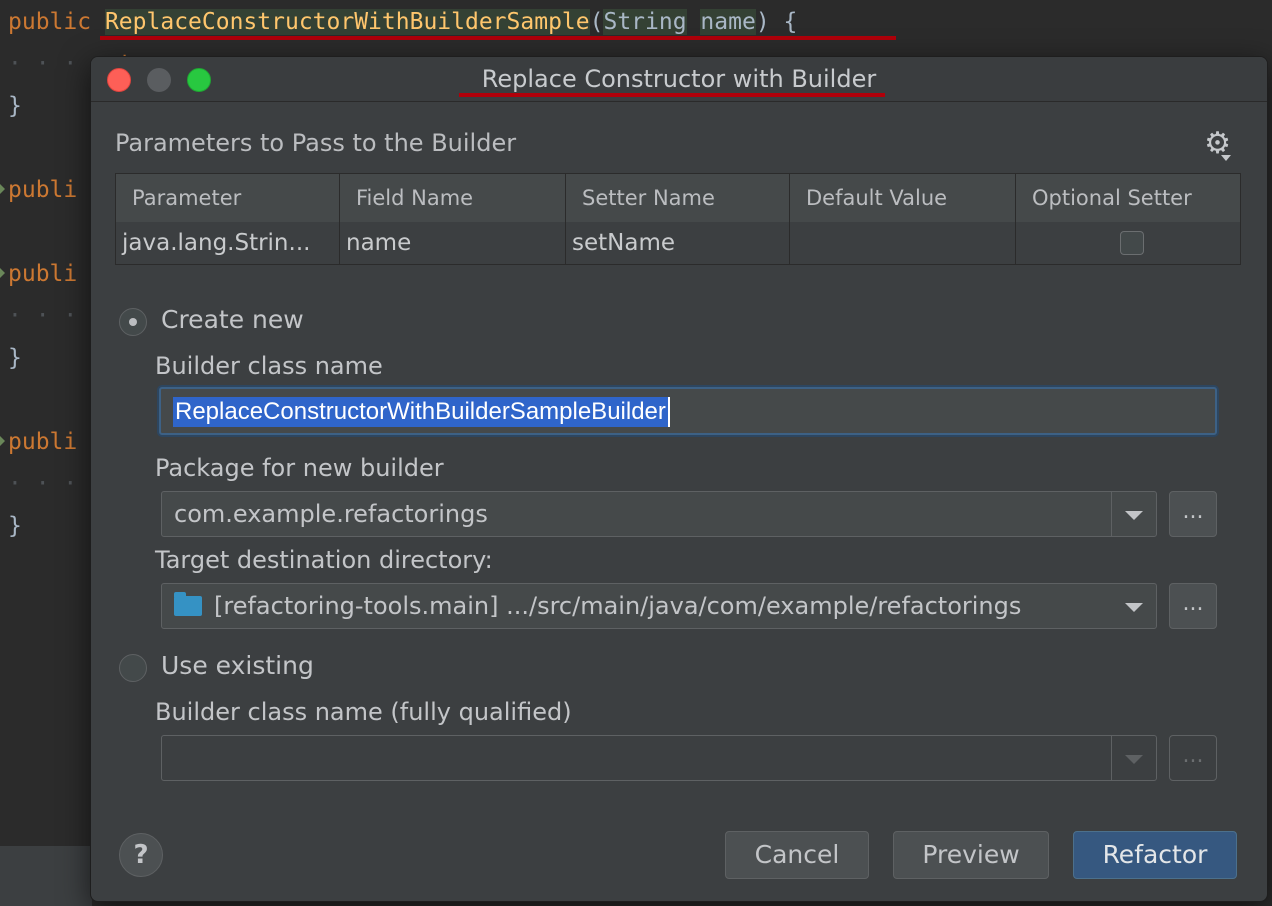  Describe the element at coordinates (776, 22) in the screenshot. I see `close-brace: ) {` at that location.